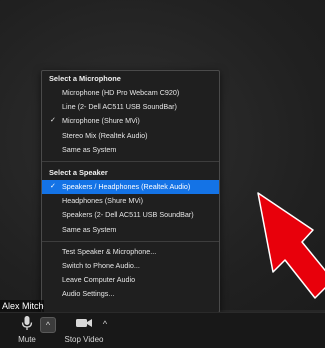 The image size is (325, 348). What do you see at coordinates (126, 186) in the screenshot?
I see `speaker-option-label: Speakers / Headphones (Realtek Audio)` at bounding box center [126, 186].